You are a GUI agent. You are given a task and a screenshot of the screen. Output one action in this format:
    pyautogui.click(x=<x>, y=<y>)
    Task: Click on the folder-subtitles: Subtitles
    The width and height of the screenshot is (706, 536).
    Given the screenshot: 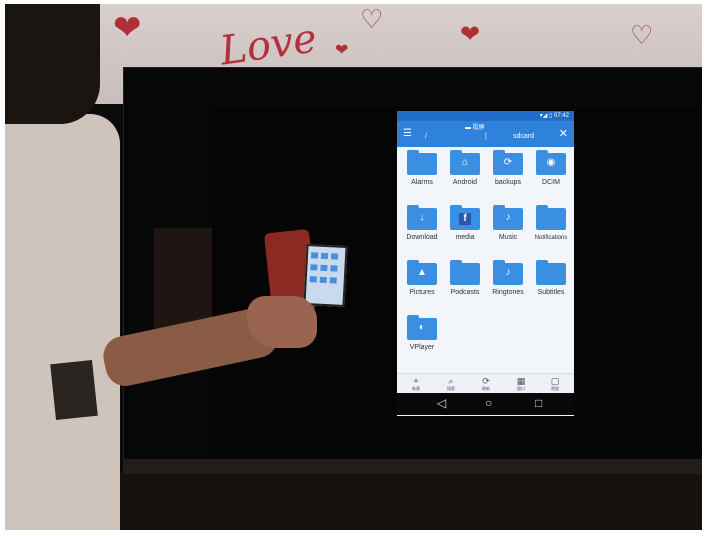 What is the action you would take?
    pyautogui.click(x=551, y=284)
    